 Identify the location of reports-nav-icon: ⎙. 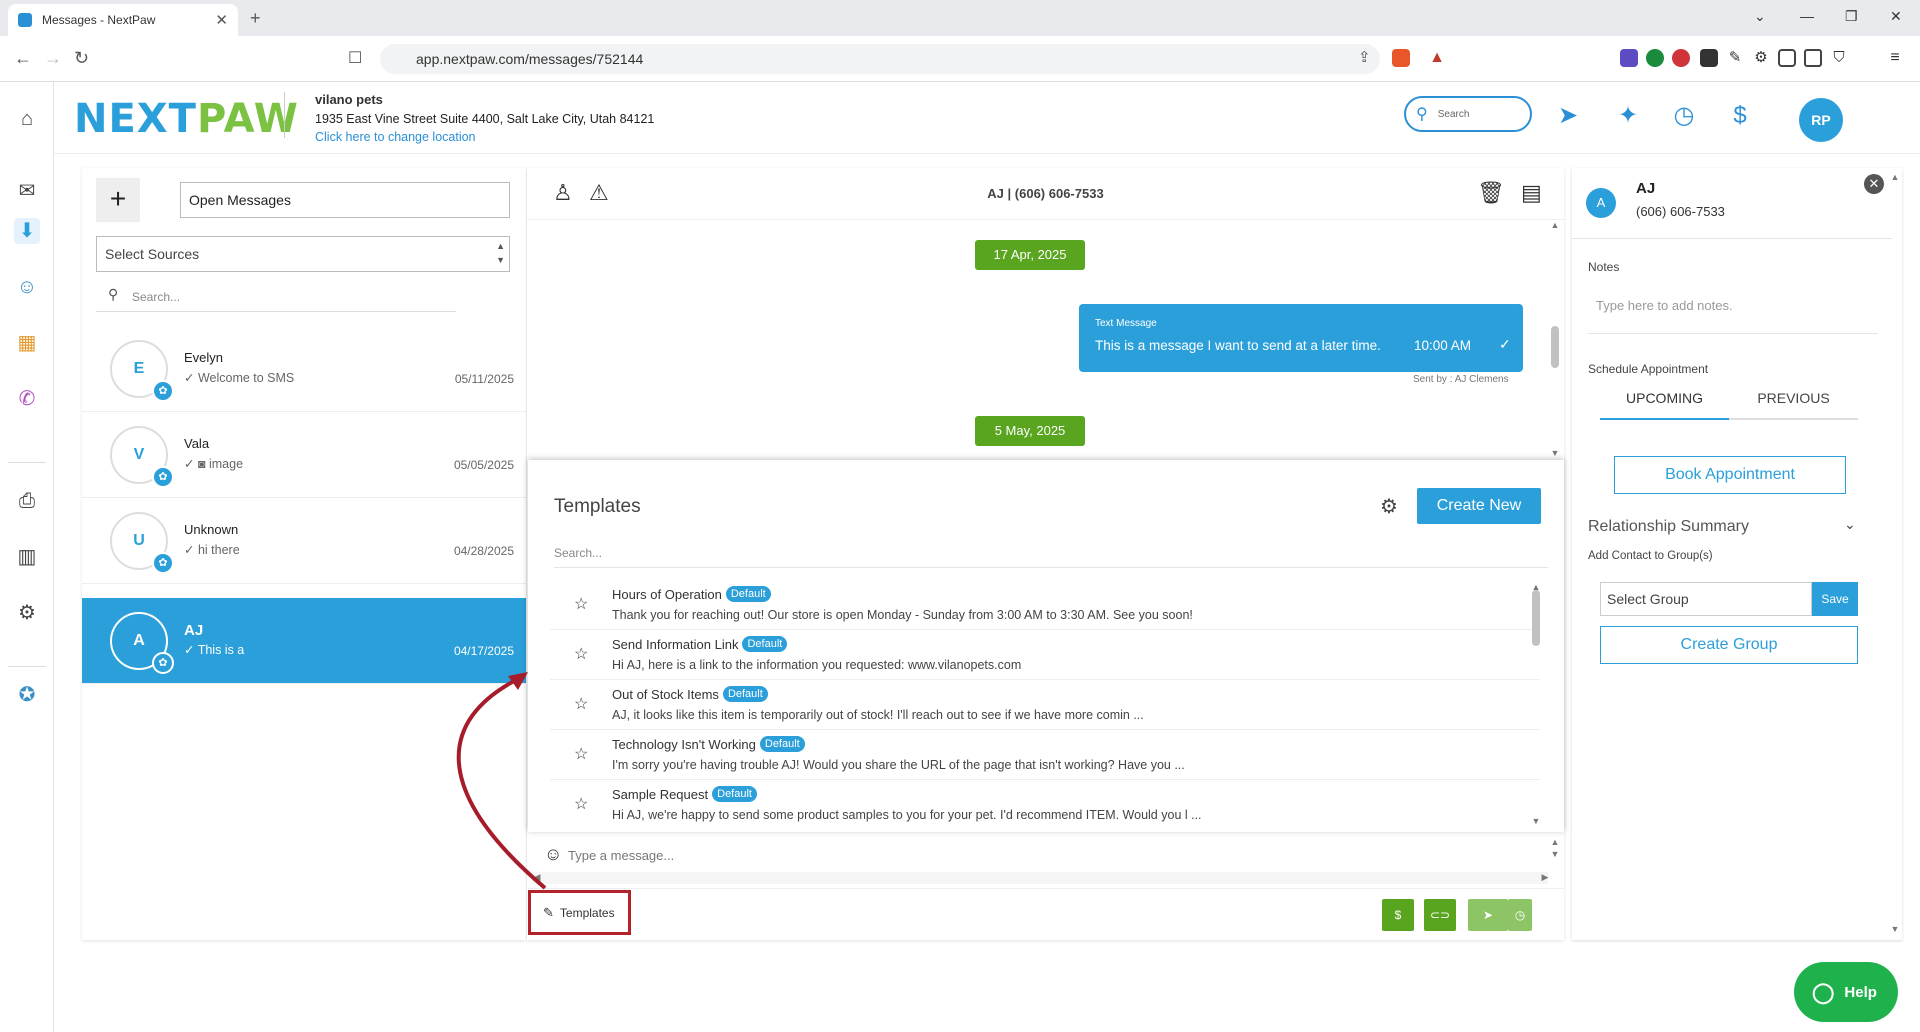
(27, 501).